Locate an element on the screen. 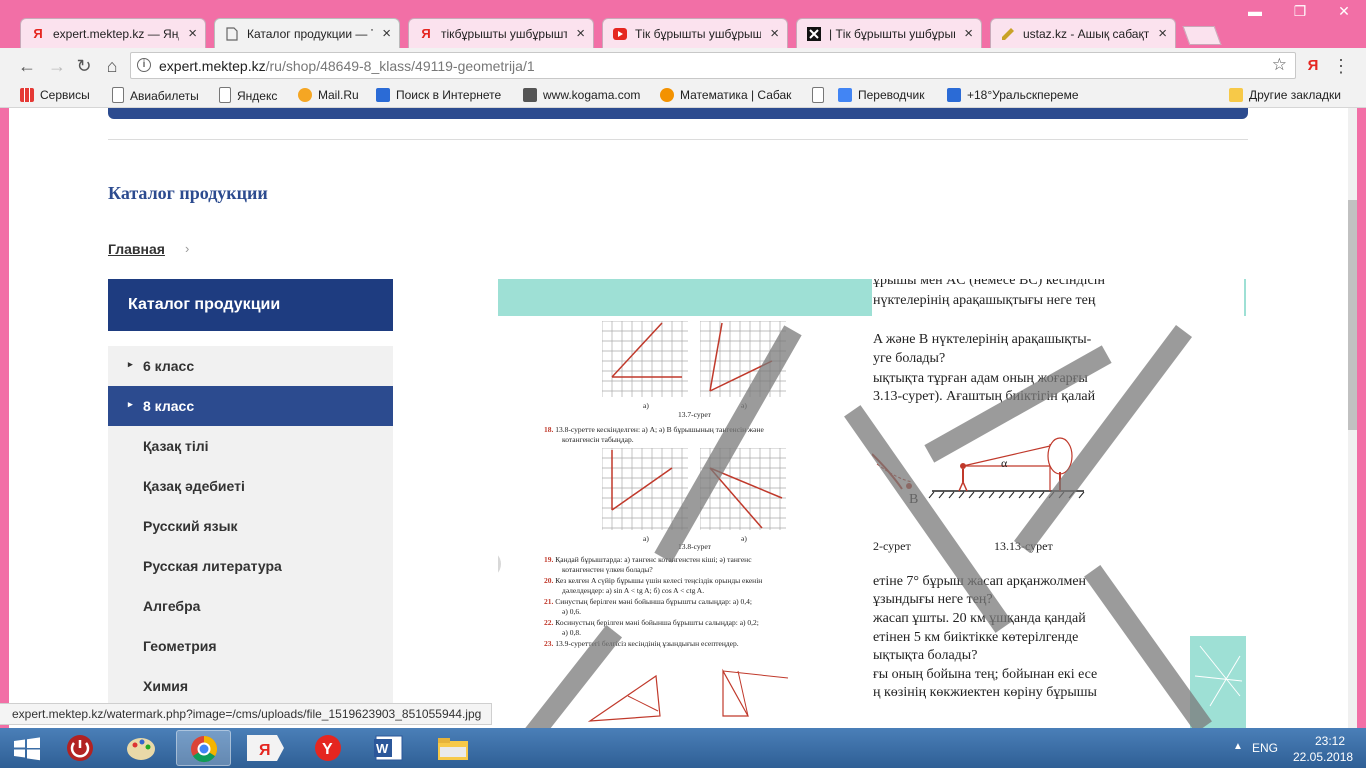 This screenshot has height=772, width=1366. play-icon is located at coordinates (620, 34).